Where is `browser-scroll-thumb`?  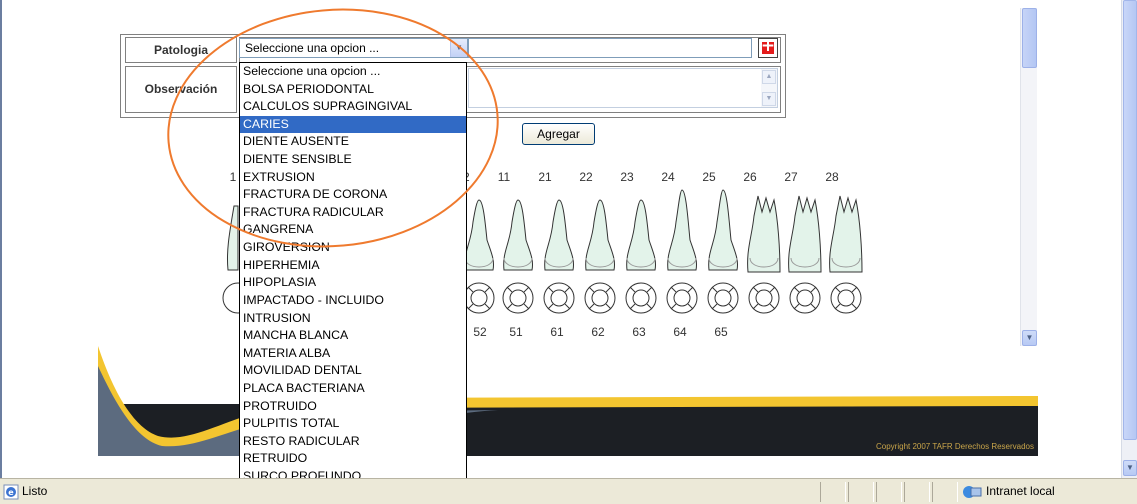
browser-scroll-thumb is located at coordinates (1130, 220).